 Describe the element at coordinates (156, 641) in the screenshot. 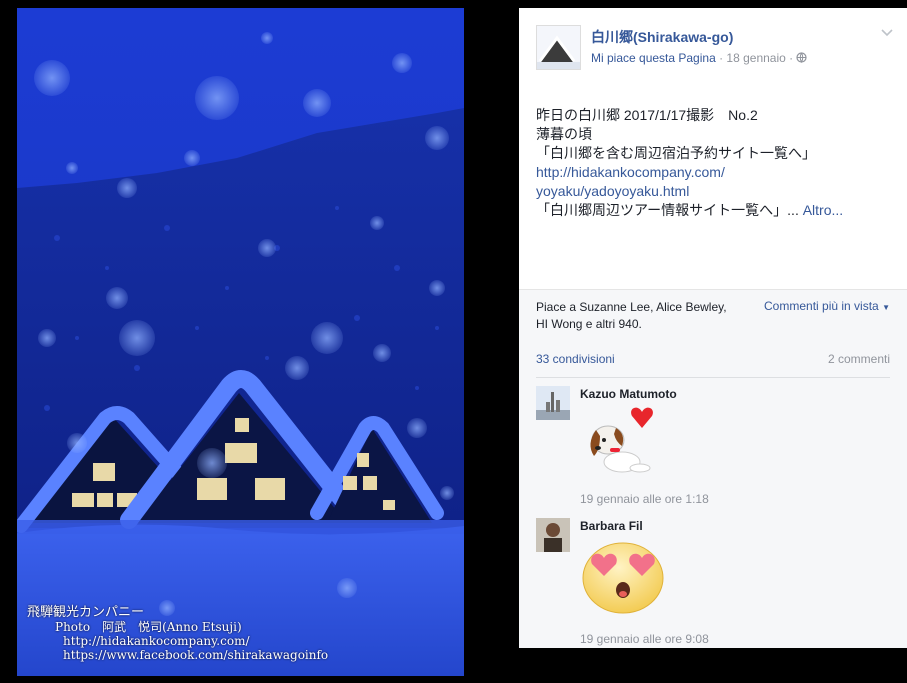

I see `credit-website: http://hidakankocompany.com/` at that location.